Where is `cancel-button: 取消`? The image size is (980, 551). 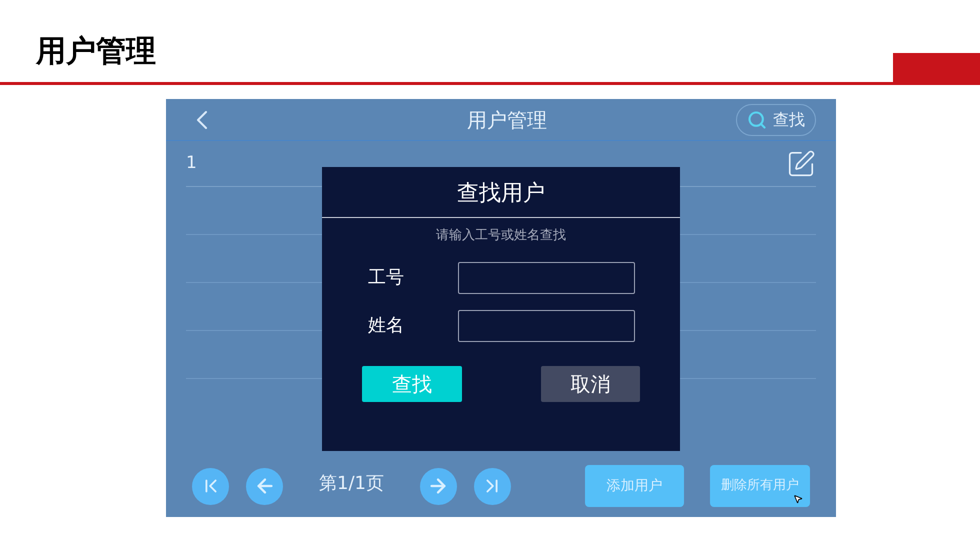
cancel-button: 取消 is located at coordinates (590, 384).